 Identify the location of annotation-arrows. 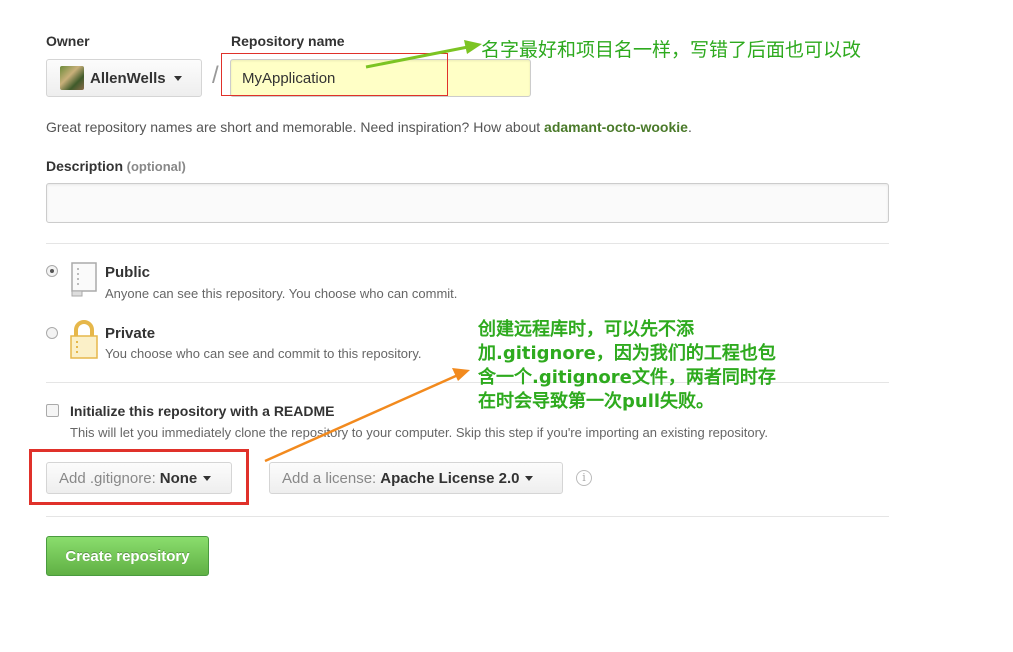
(373, 251).